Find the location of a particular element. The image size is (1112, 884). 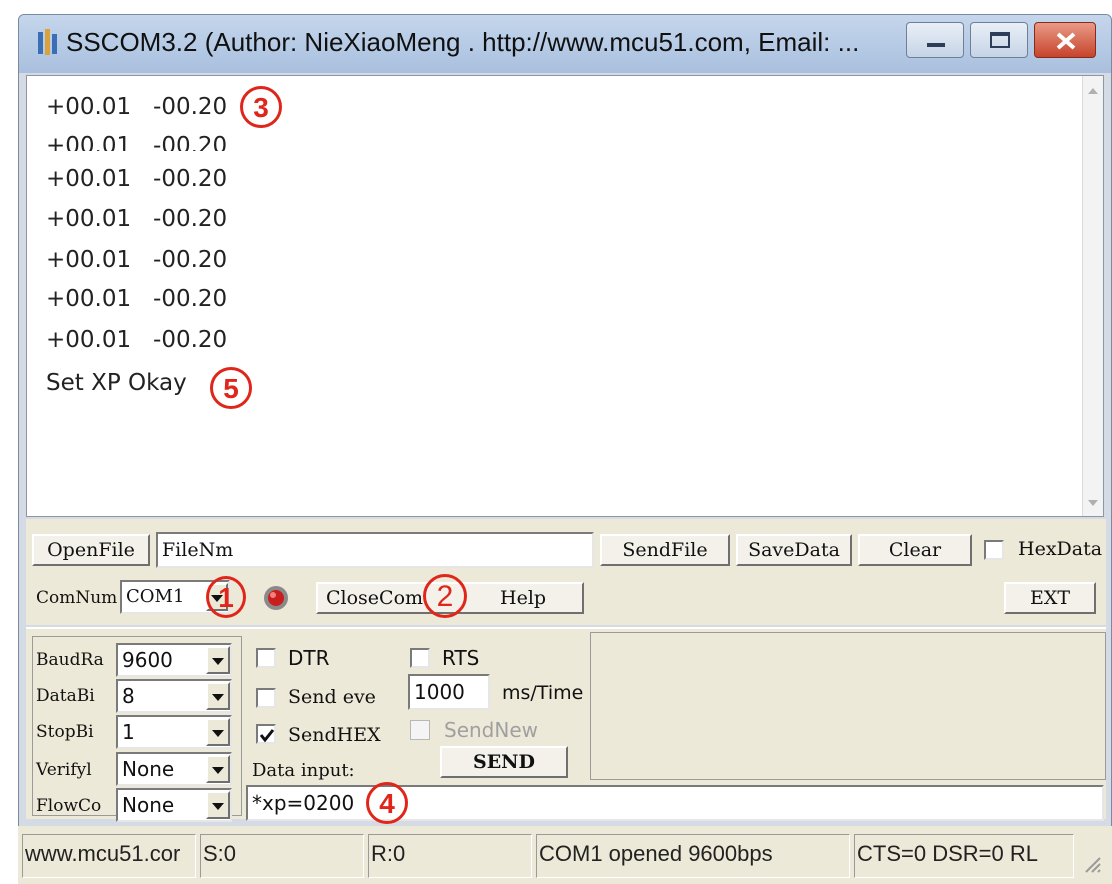

baud-rate-dropdown is located at coordinates (218, 660).